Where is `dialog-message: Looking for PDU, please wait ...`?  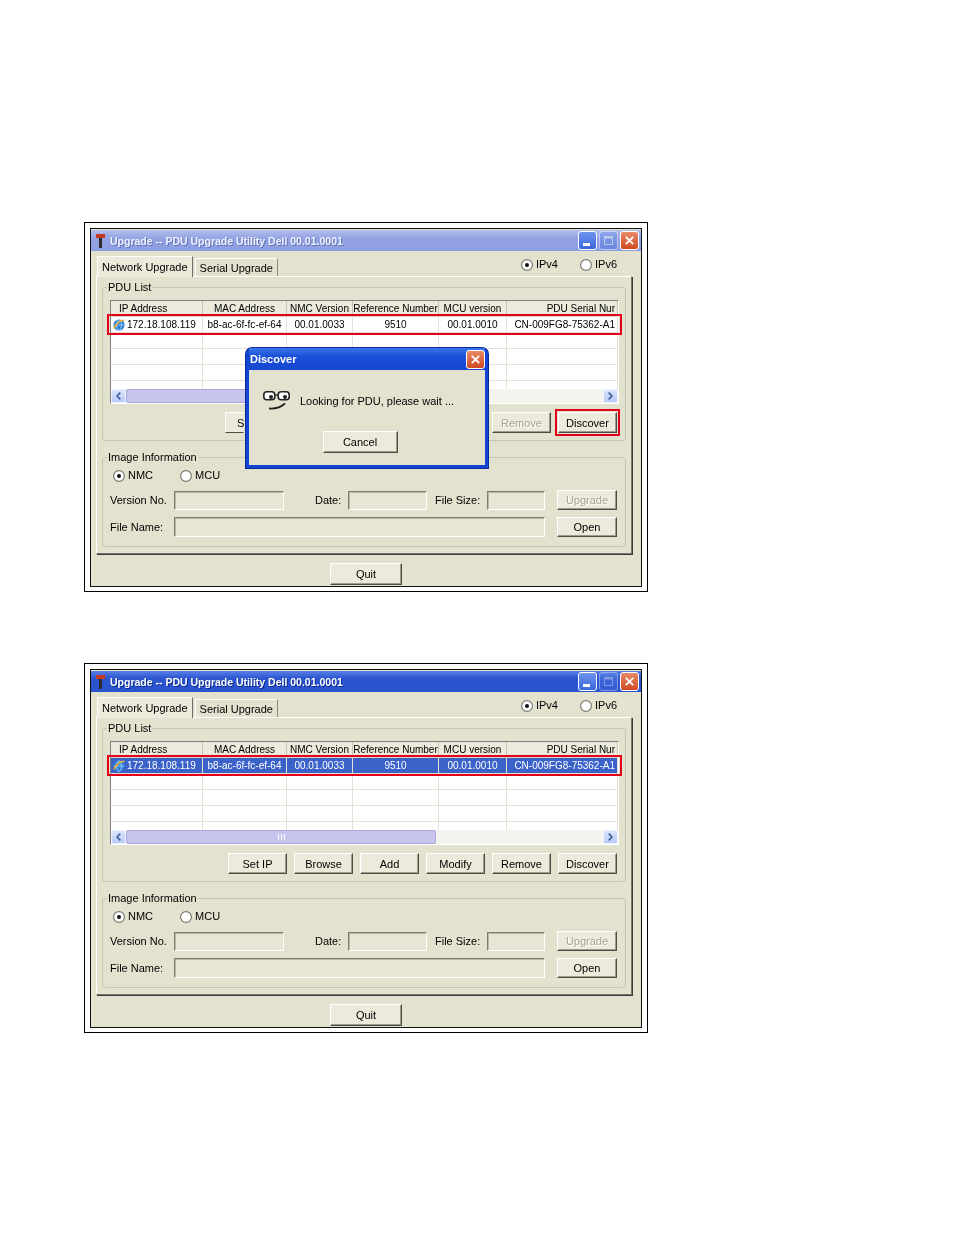
dialog-message: Looking for PDU, please wait ... is located at coordinates (377, 400).